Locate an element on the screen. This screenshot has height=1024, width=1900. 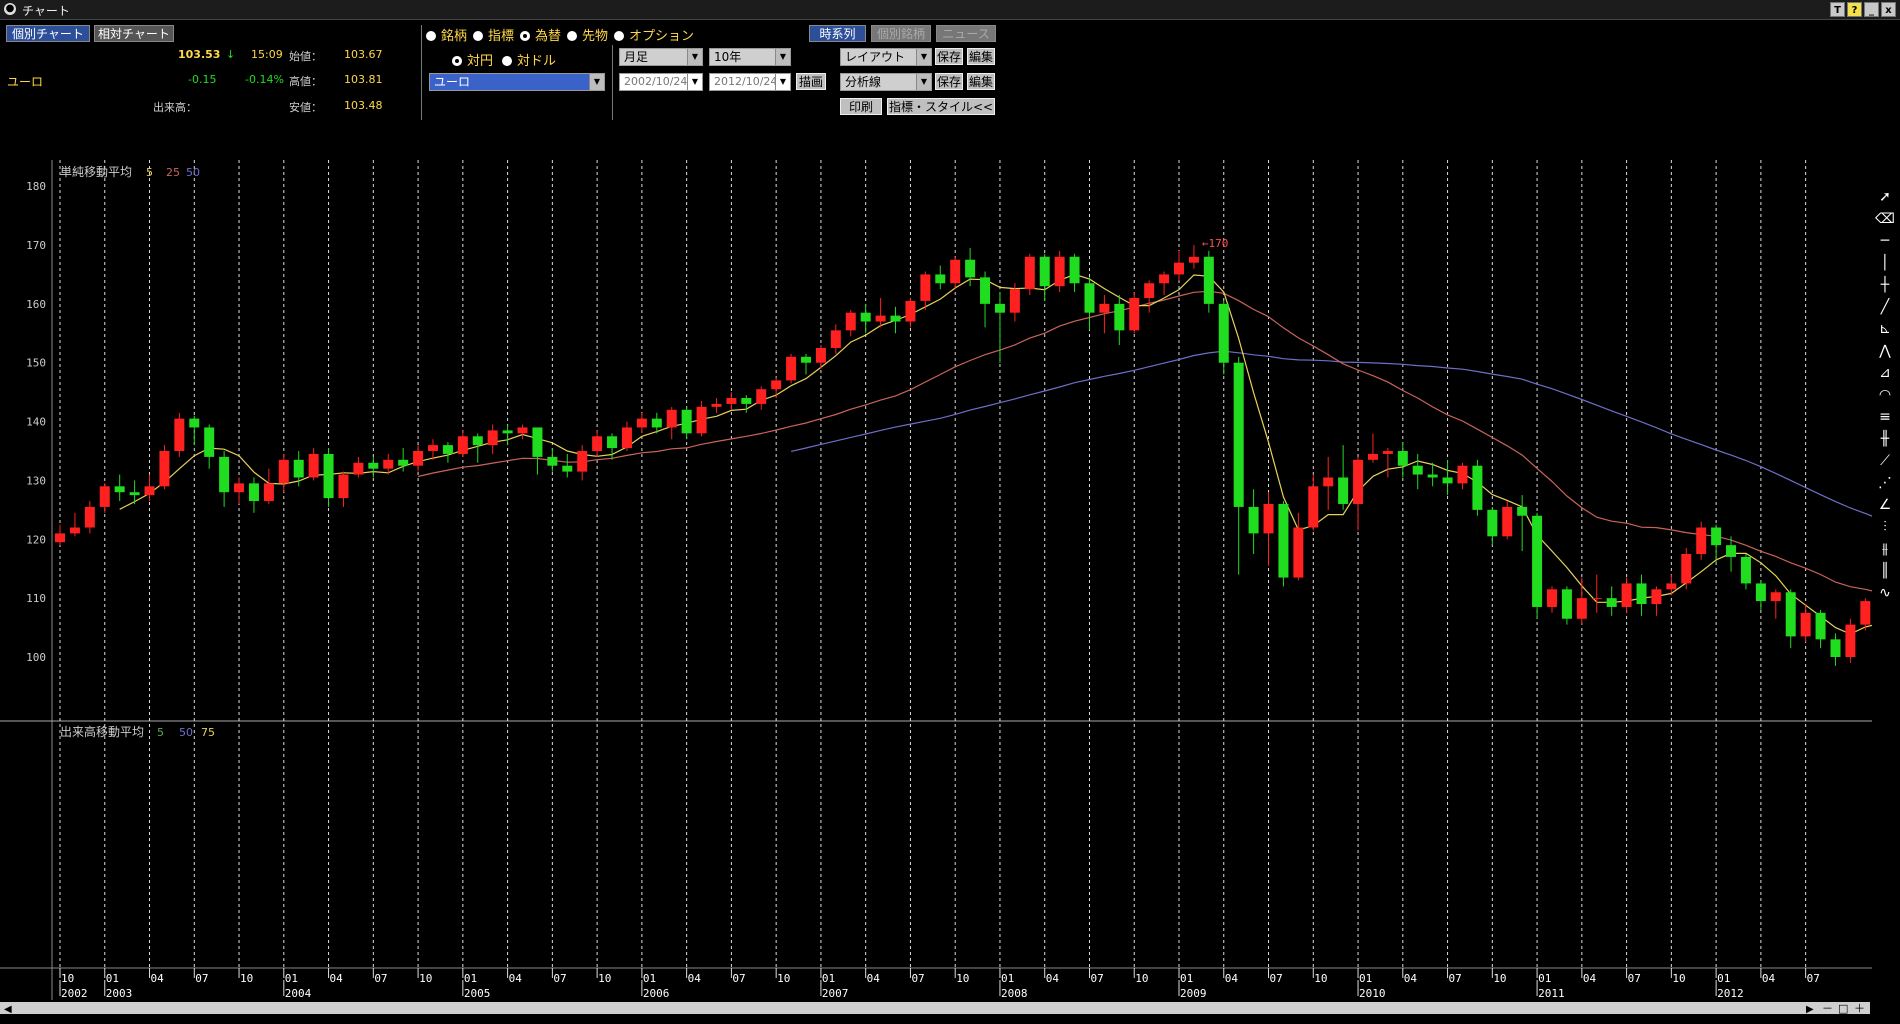
arrow-icon: ➚ is located at coordinates (1885, 197).